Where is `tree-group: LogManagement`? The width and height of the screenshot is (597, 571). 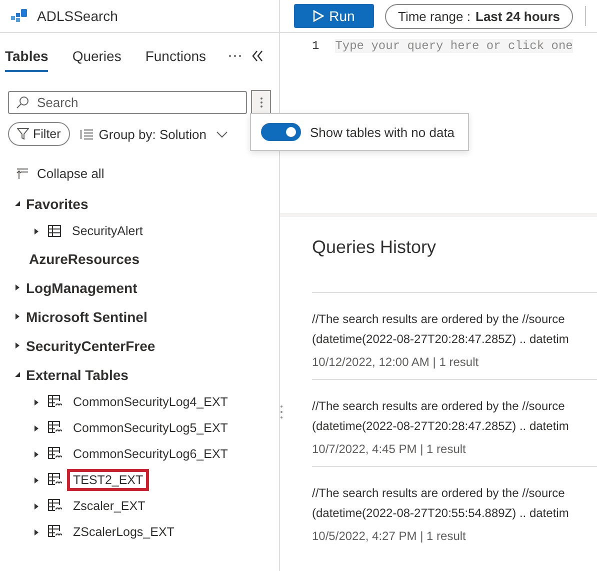
tree-group: LogManagement is located at coordinates (139, 287).